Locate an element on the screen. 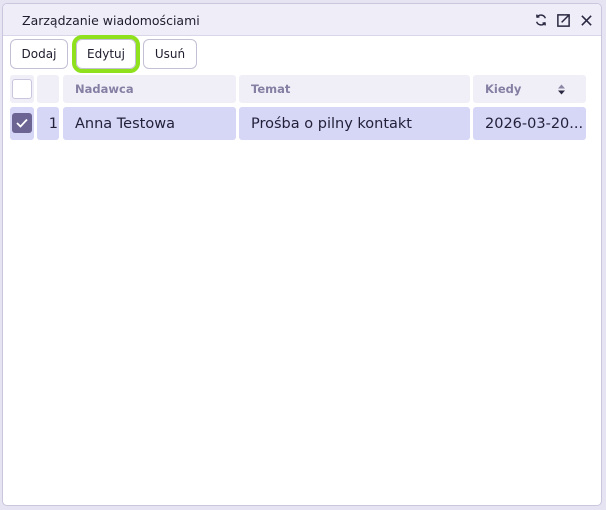 The image size is (606, 510). table-row-index-cell: 1 is located at coordinates (48, 123).